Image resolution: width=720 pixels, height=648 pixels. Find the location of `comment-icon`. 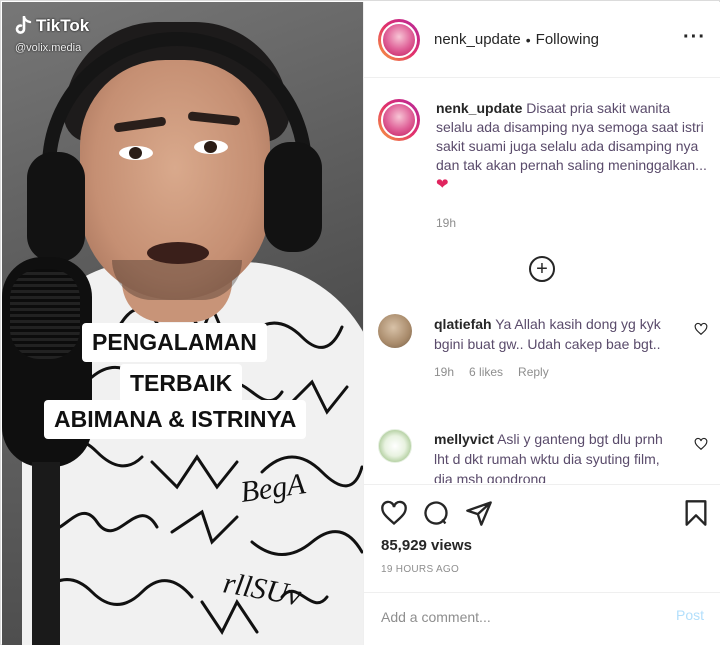

comment-icon is located at coordinates (436, 513).